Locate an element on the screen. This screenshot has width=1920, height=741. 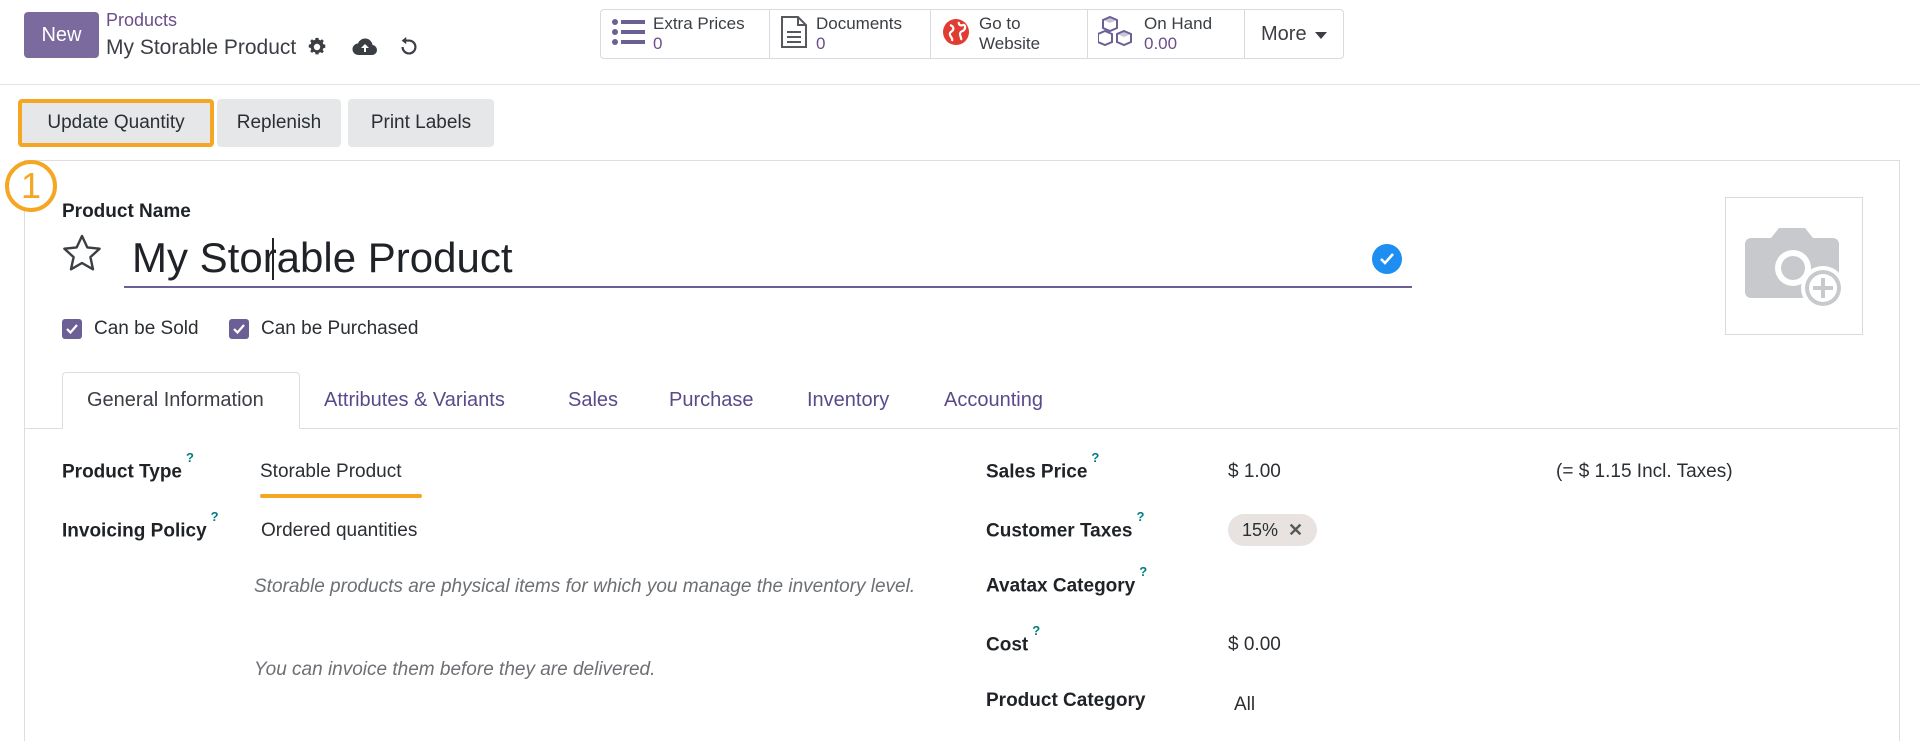
cost-input: $ 0.00 is located at coordinates (1254, 645).